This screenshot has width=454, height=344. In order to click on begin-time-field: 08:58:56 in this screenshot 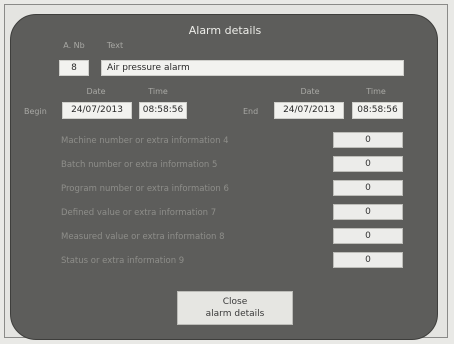, I will do `click(163, 110)`.